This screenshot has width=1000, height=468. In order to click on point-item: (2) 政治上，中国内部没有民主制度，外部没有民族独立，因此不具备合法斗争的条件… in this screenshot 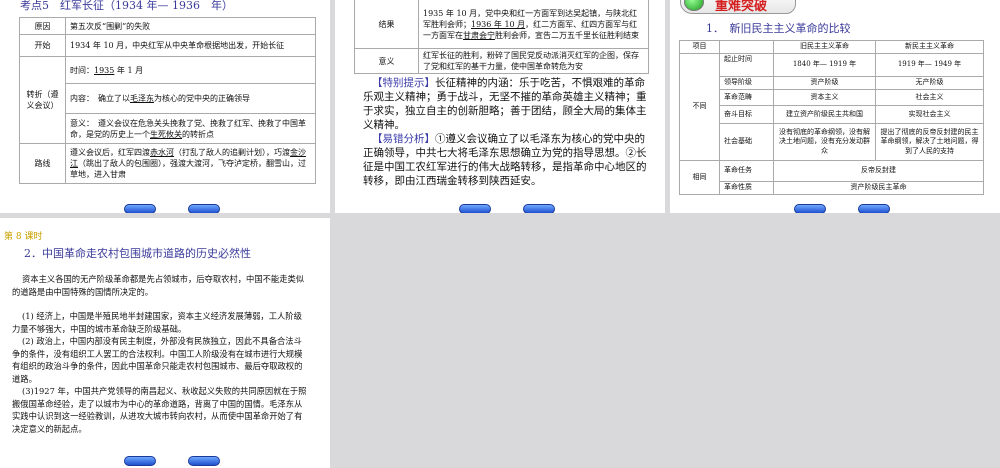, I will do `click(157, 360)`.